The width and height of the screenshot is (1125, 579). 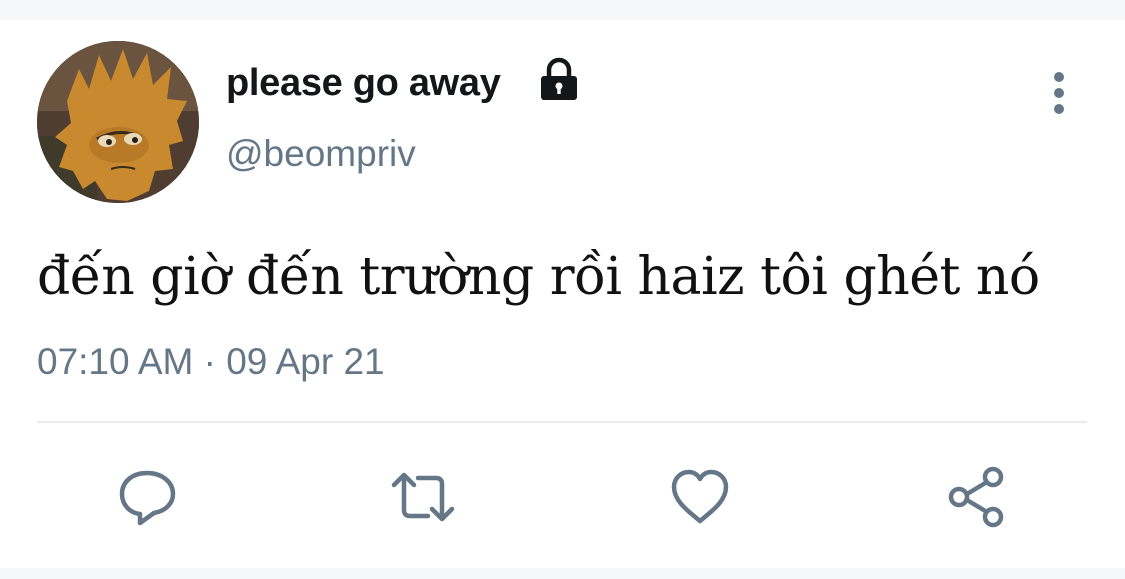 I want to click on tweet-timestamp: 07:10 AM · 09 Apr 21, so click(x=211, y=362).